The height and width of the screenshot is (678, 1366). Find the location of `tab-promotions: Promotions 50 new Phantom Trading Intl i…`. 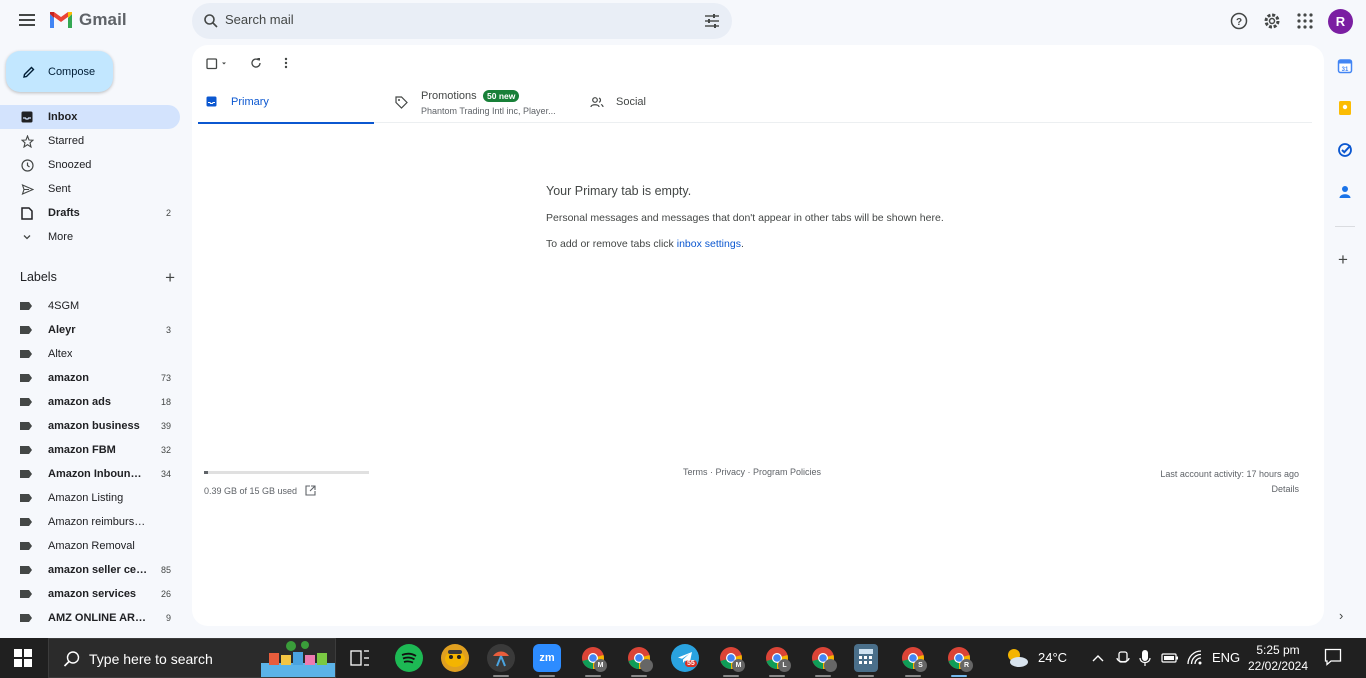

tab-promotions: Promotions 50 new Phantom Trading Intl i… is located at coordinates (483, 104).